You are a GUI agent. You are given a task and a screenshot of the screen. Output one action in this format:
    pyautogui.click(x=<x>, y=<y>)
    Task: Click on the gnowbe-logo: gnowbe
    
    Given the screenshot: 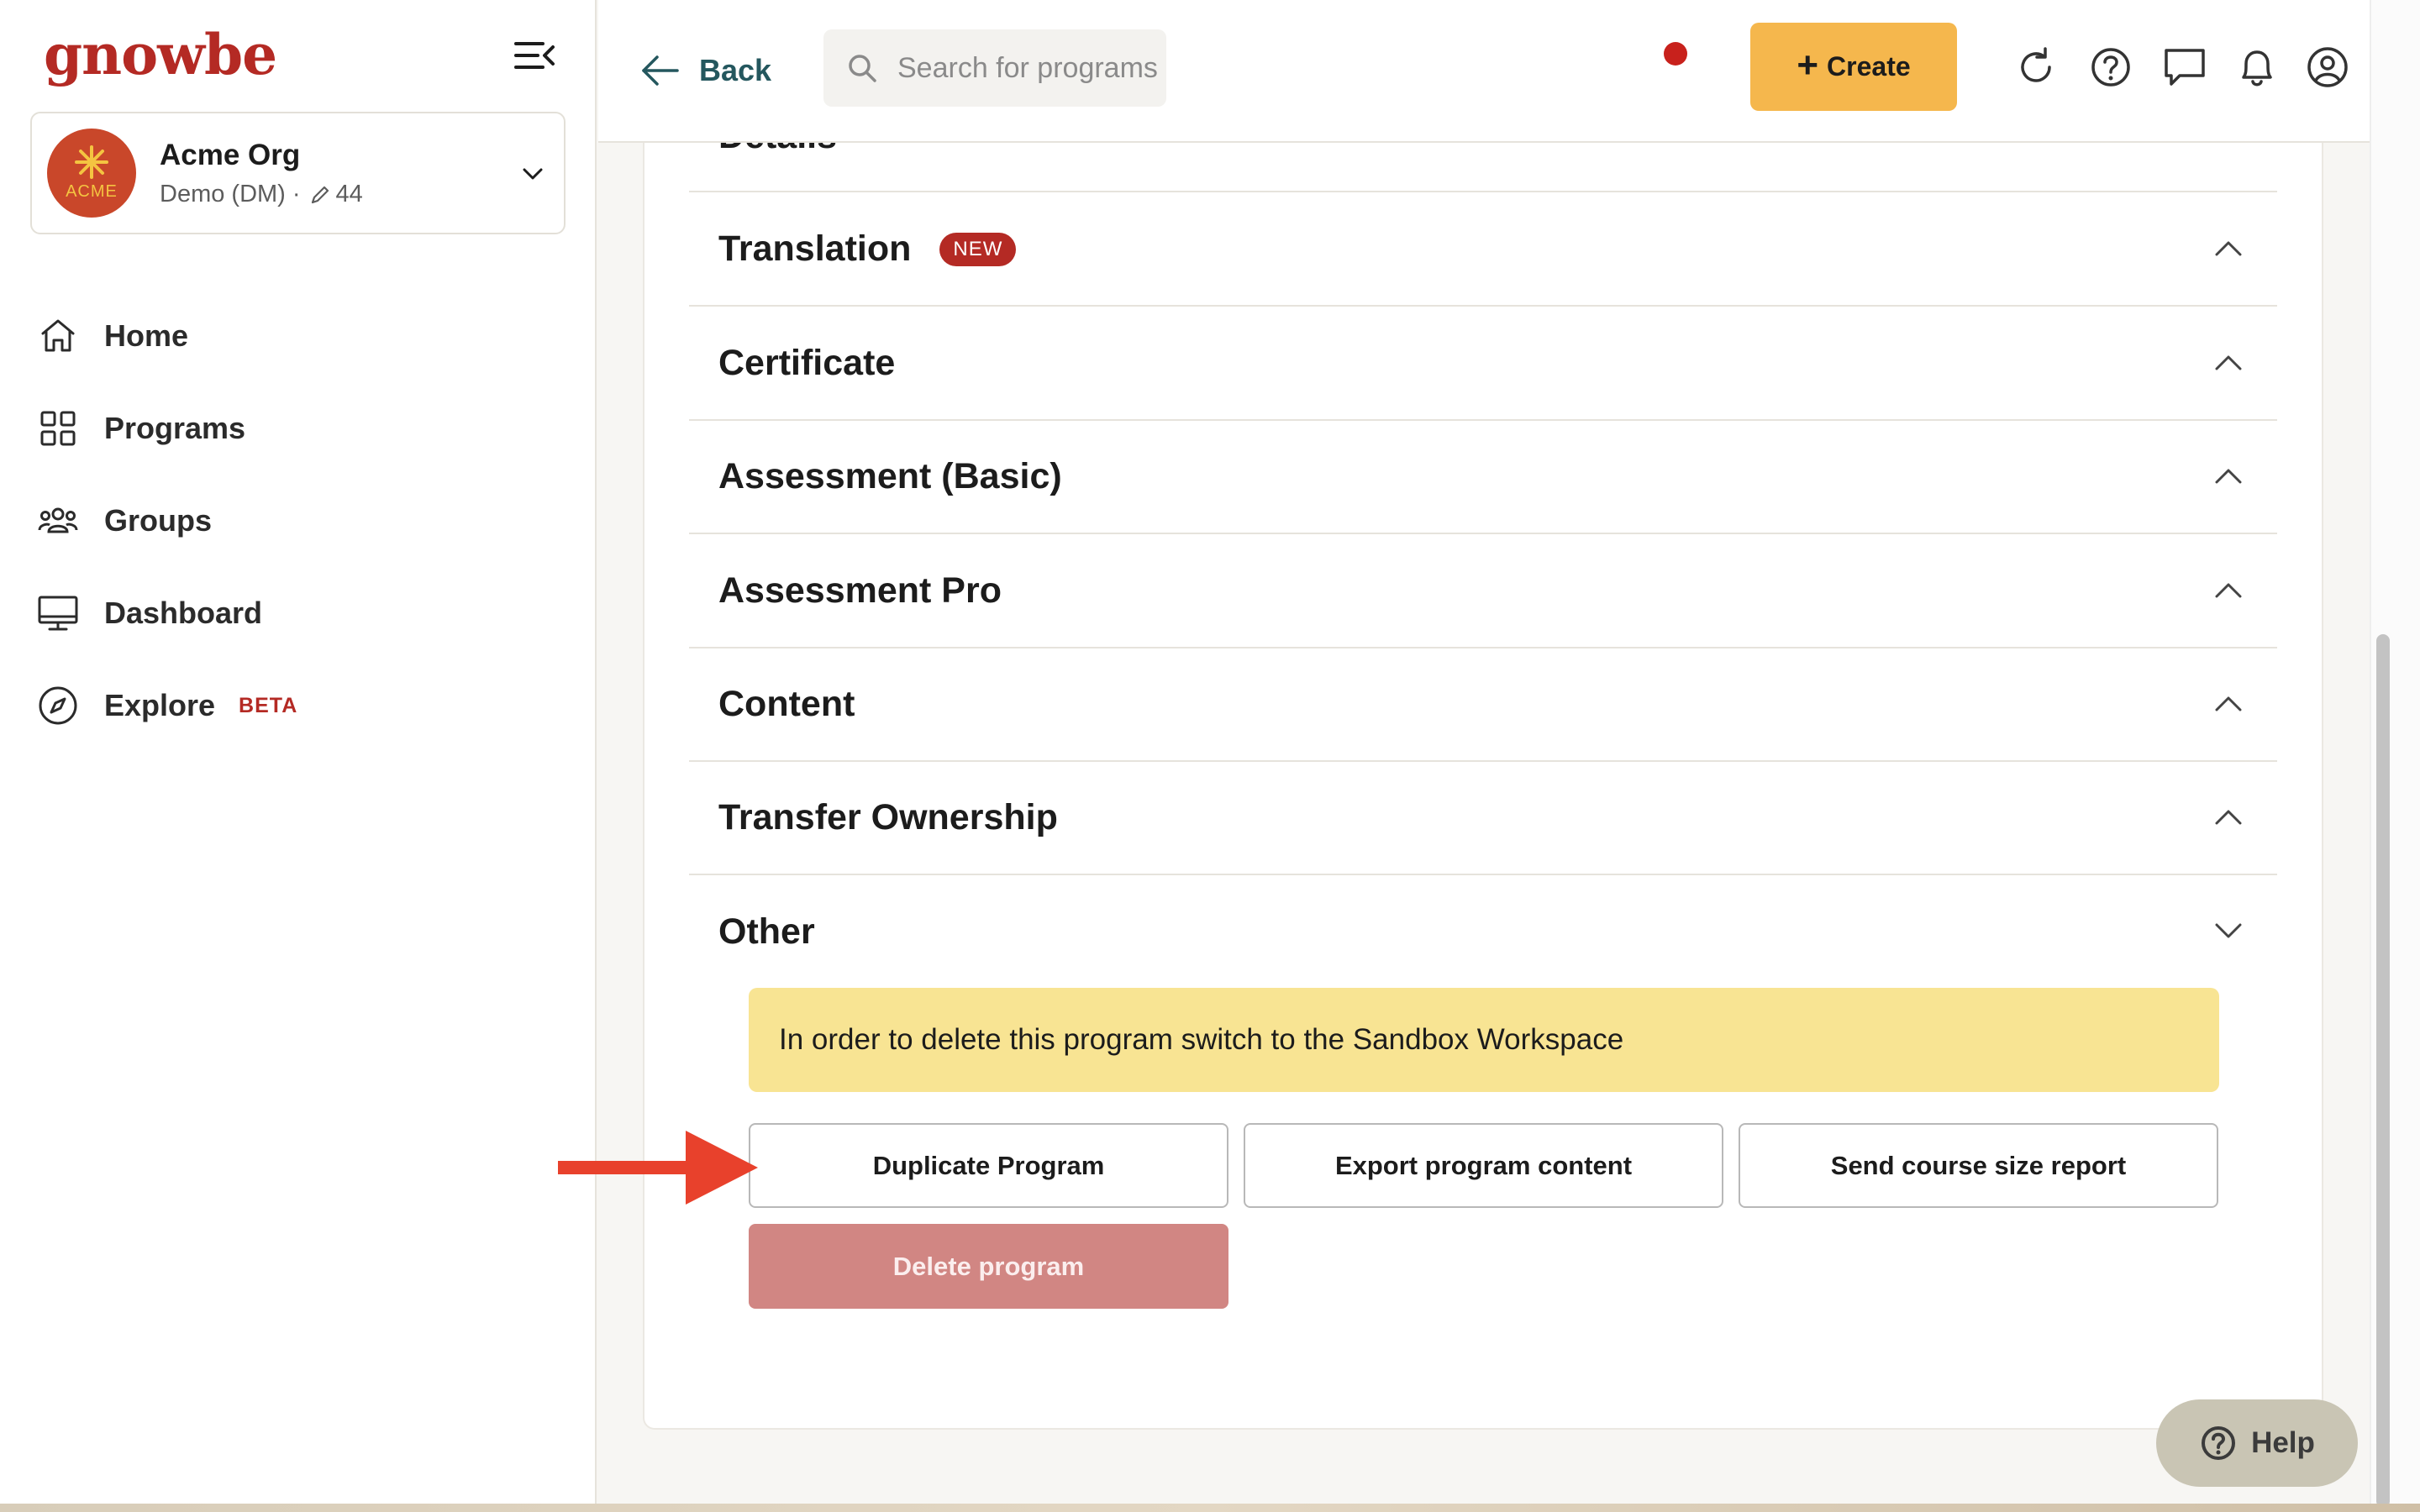 What is the action you would take?
    pyautogui.click(x=161, y=54)
    